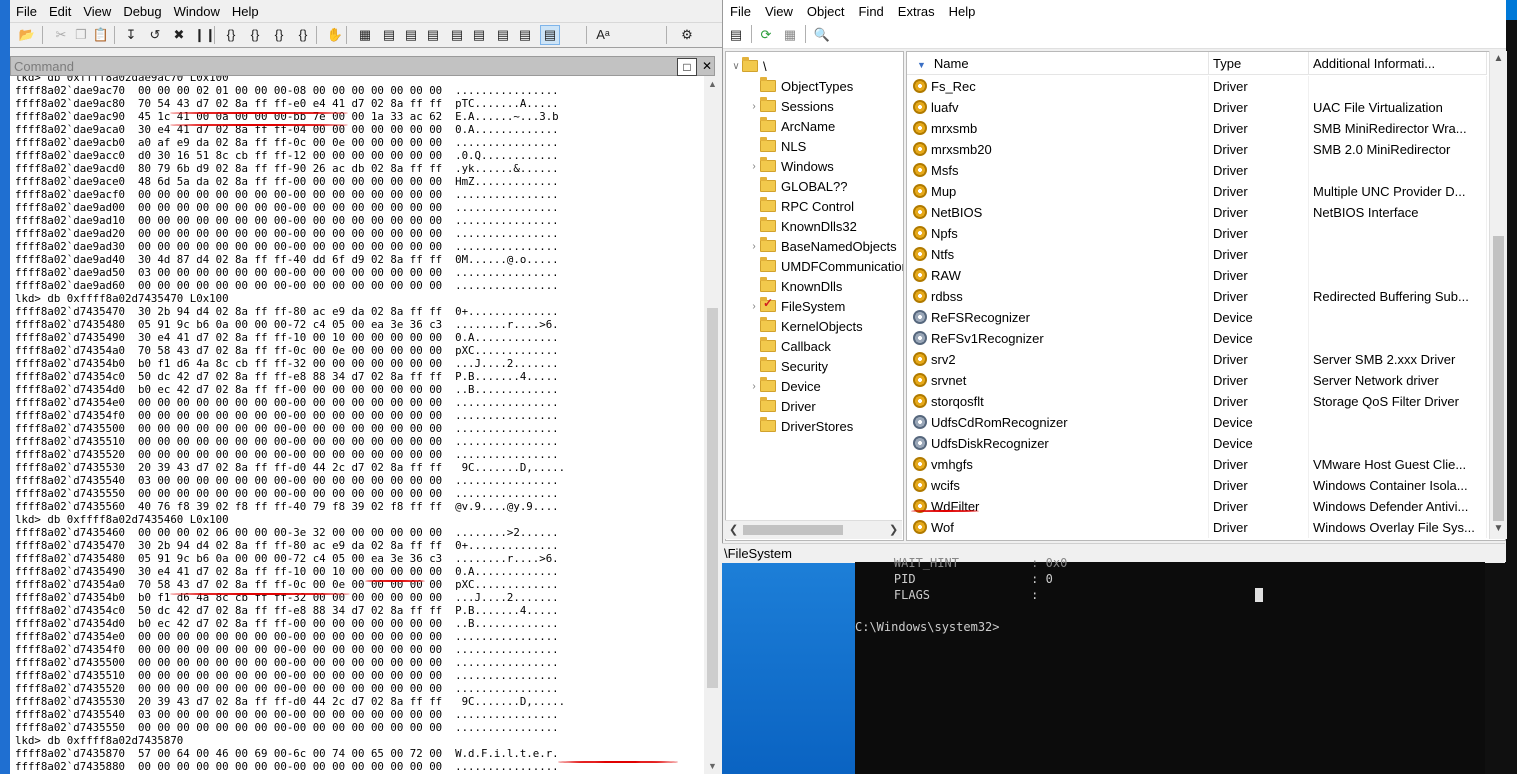  What do you see at coordinates (795, 286) in the screenshot?
I see `tree-node: KnownDlls` at bounding box center [795, 286].